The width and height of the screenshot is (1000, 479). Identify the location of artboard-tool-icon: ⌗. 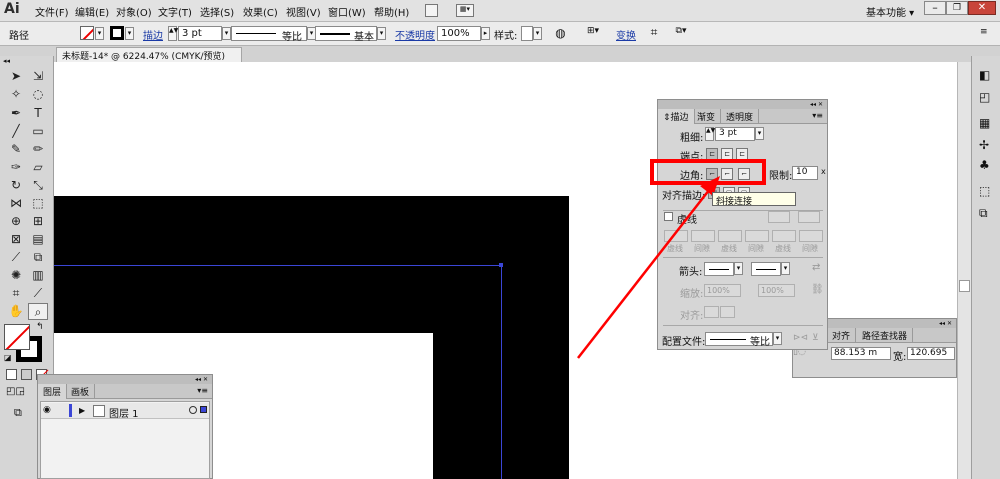
(16, 293).